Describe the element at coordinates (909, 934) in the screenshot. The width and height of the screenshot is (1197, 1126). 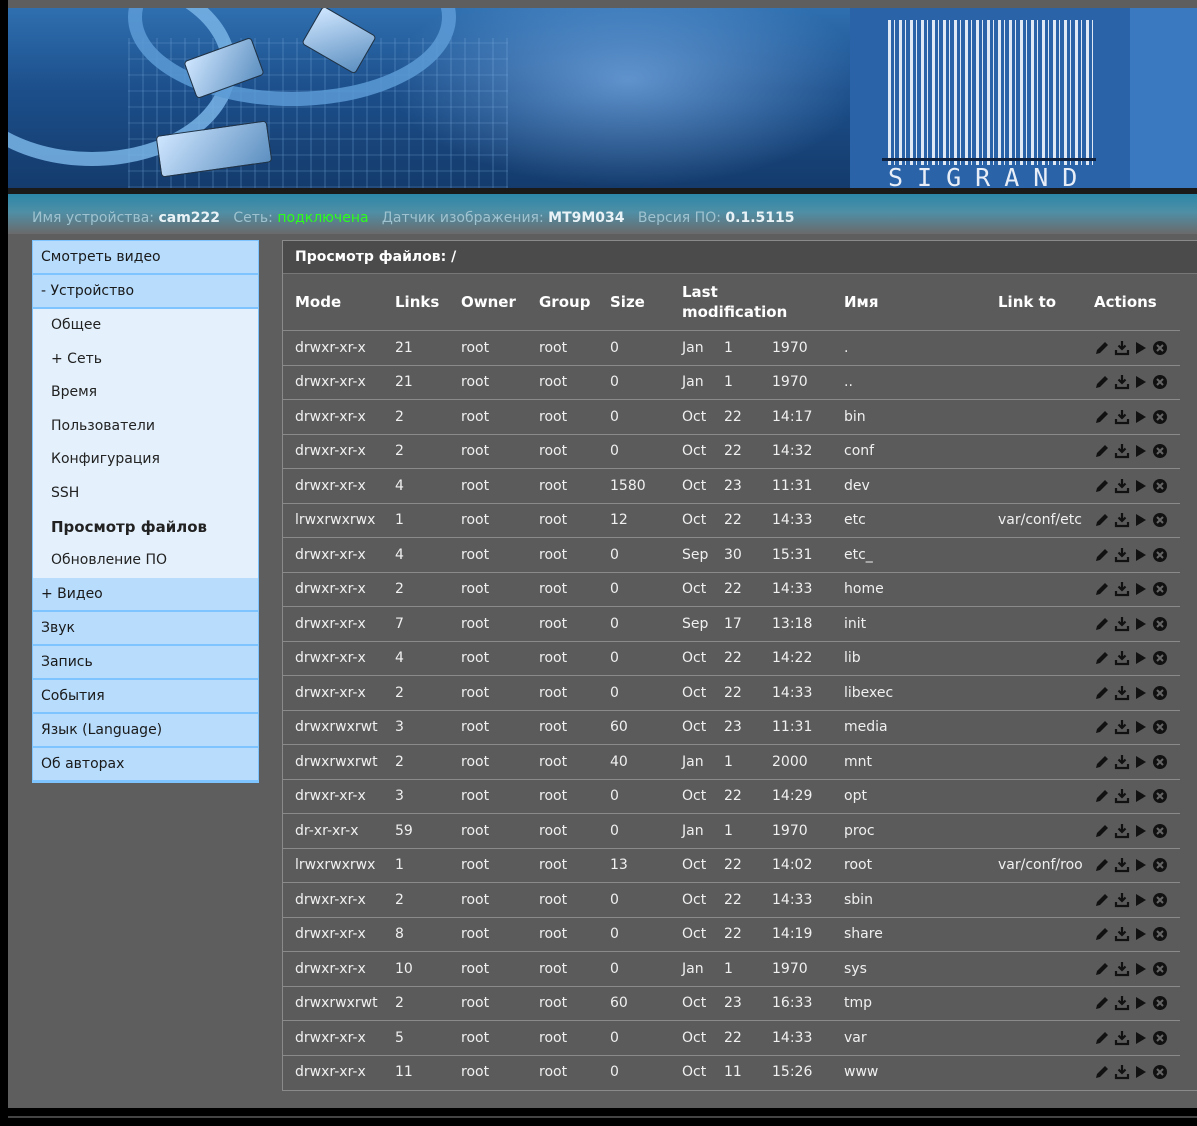
I see `filename-link: share` at that location.